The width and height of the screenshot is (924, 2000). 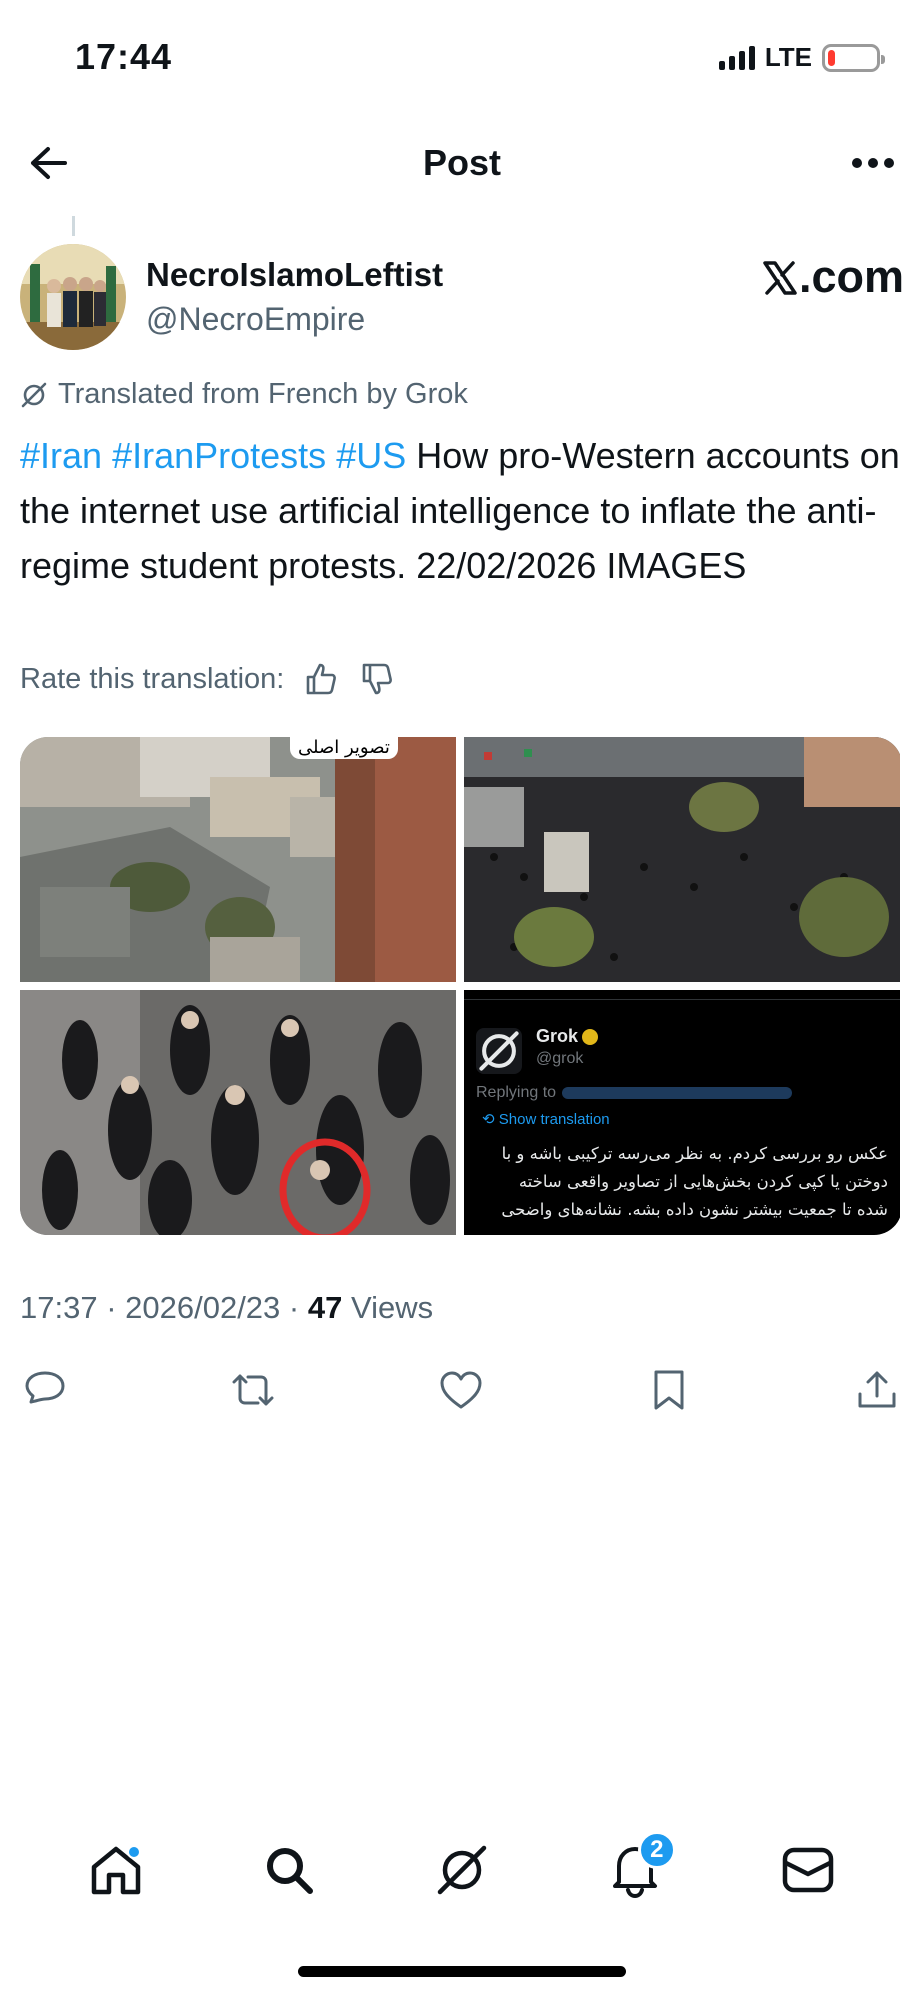 I want to click on thumbs-down-icon, so click(x=378, y=679).